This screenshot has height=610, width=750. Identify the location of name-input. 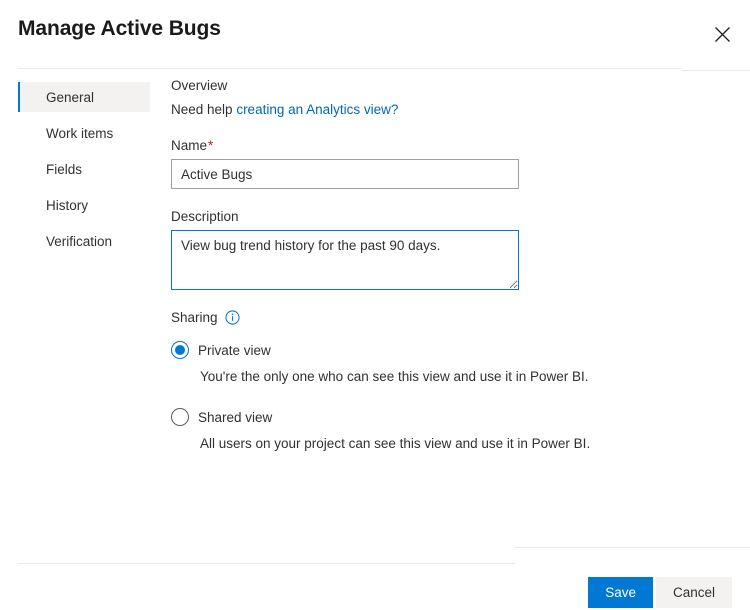
(345, 174).